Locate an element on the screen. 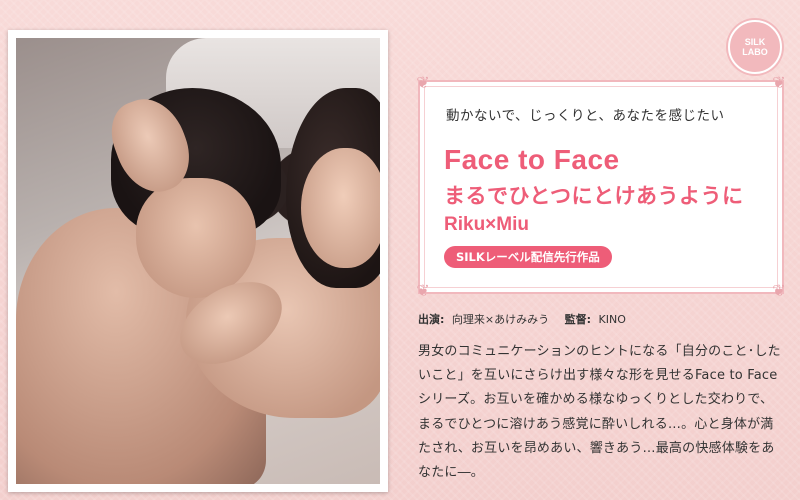  silk-labo-logo: SILK LABO is located at coordinates (755, 47).